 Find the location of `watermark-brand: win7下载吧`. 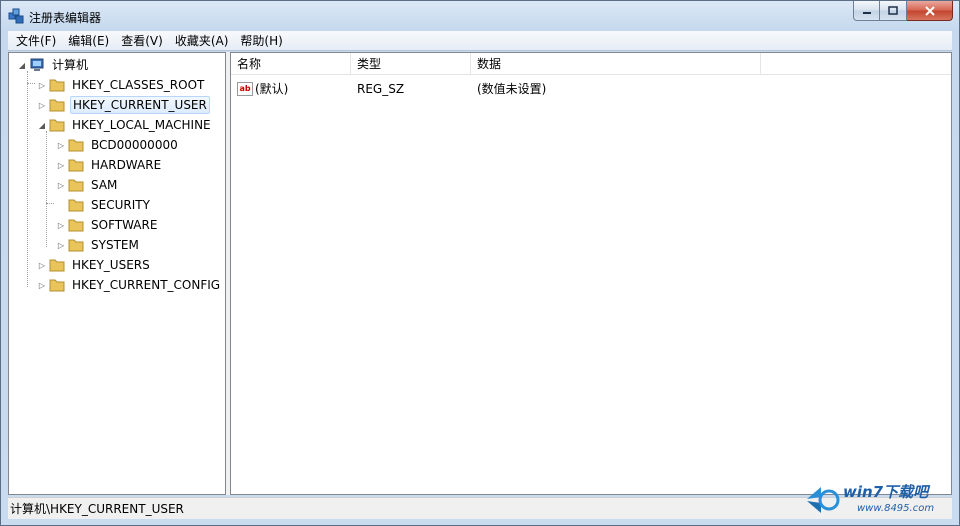

watermark-brand: win7下载吧 is located at coordinates (886, 492).